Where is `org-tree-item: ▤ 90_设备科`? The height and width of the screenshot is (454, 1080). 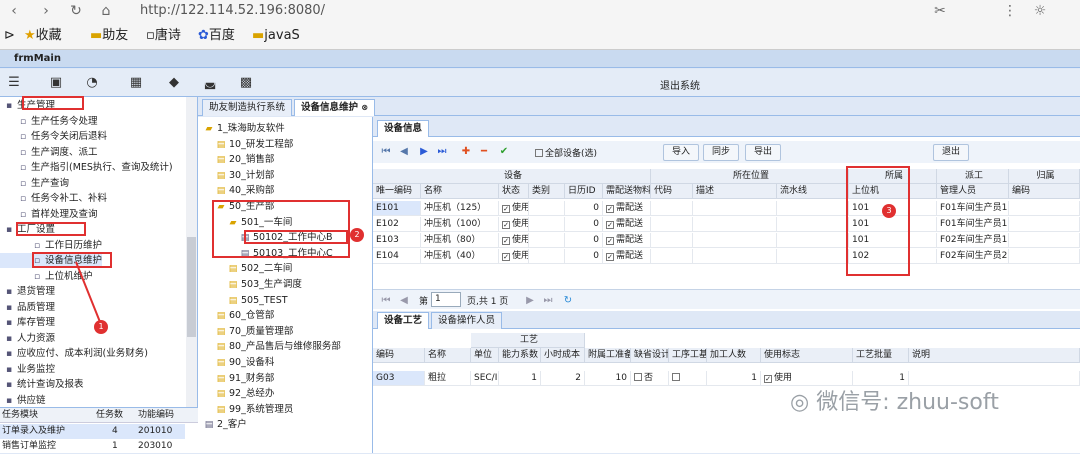
org-tree-item: ▤ 90_设备科 is located at coordinates (236, 362).